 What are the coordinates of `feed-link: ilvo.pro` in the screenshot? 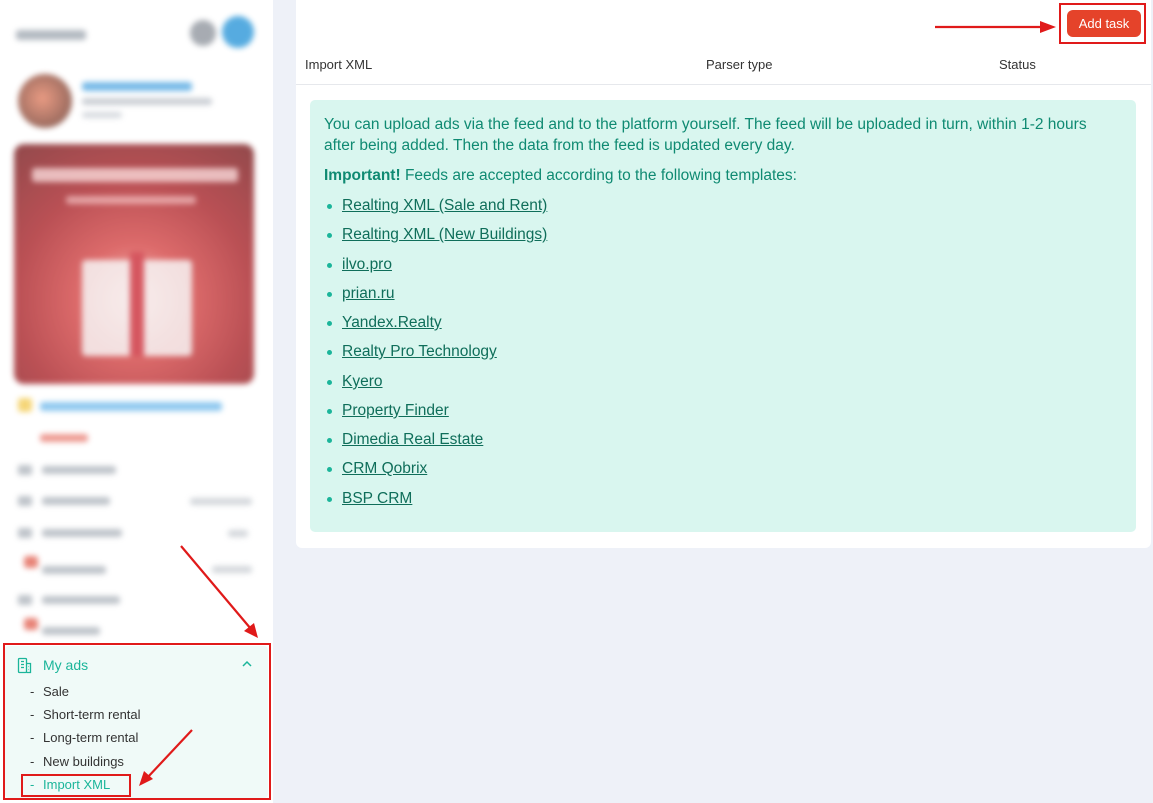 It's located at (367, 265).